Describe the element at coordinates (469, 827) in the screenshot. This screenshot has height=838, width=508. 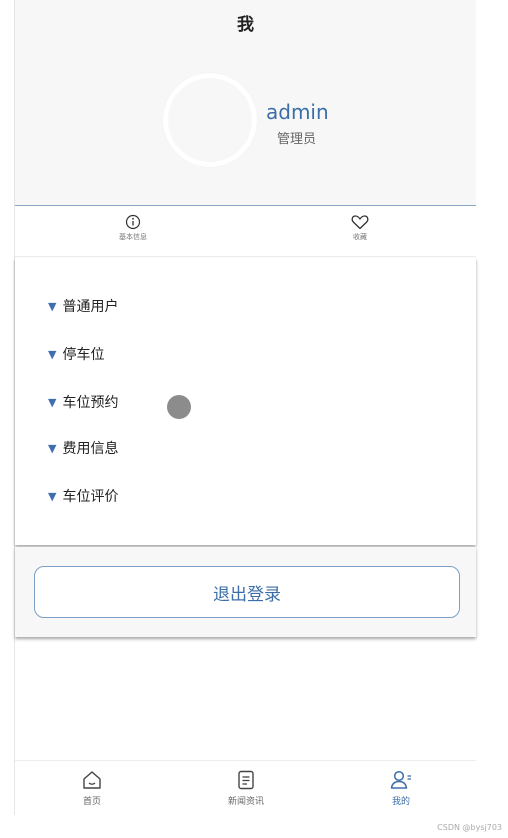
I see `watermark: CSDN @bysj703` at that location.